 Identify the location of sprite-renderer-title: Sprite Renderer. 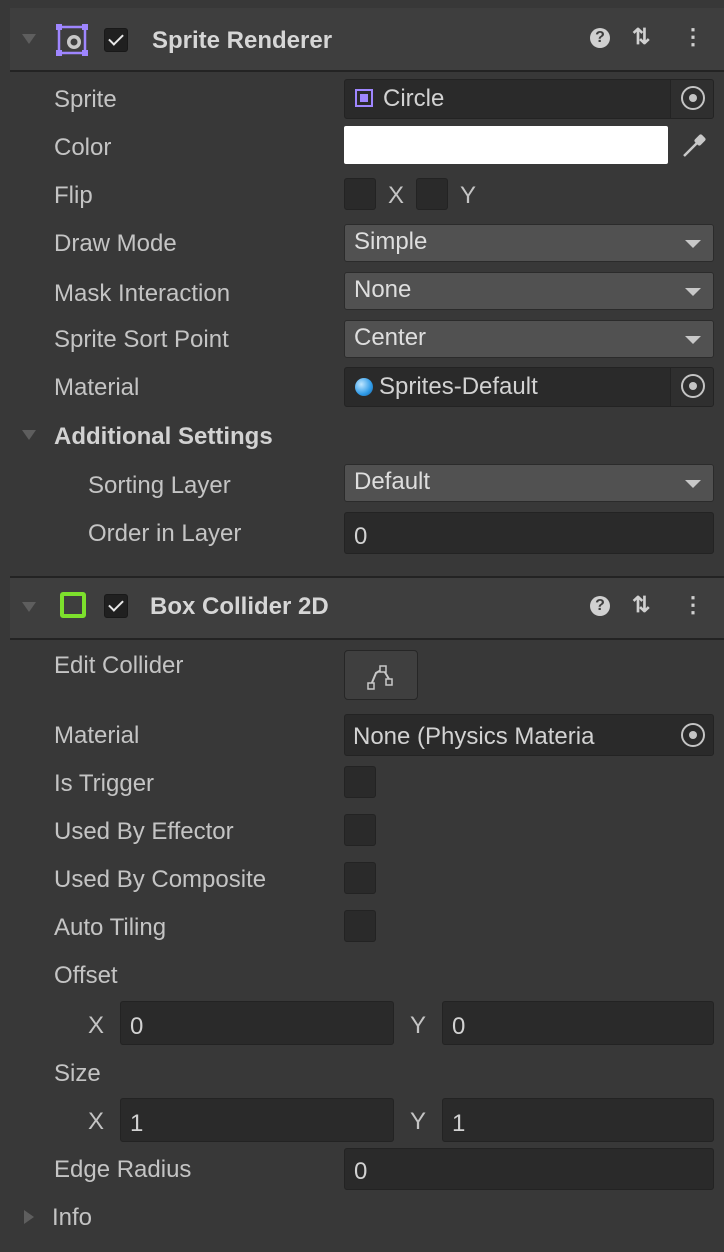
(242, 40).